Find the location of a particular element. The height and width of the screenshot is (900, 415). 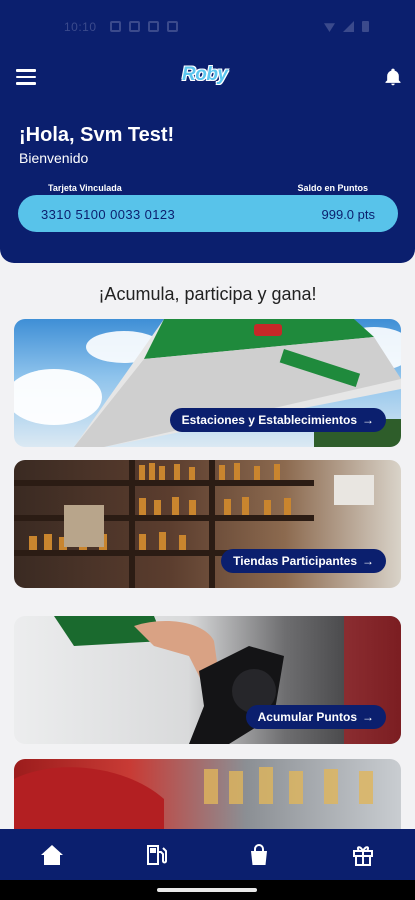

hamburger-menu-icon is located at coordinates (26, 77).